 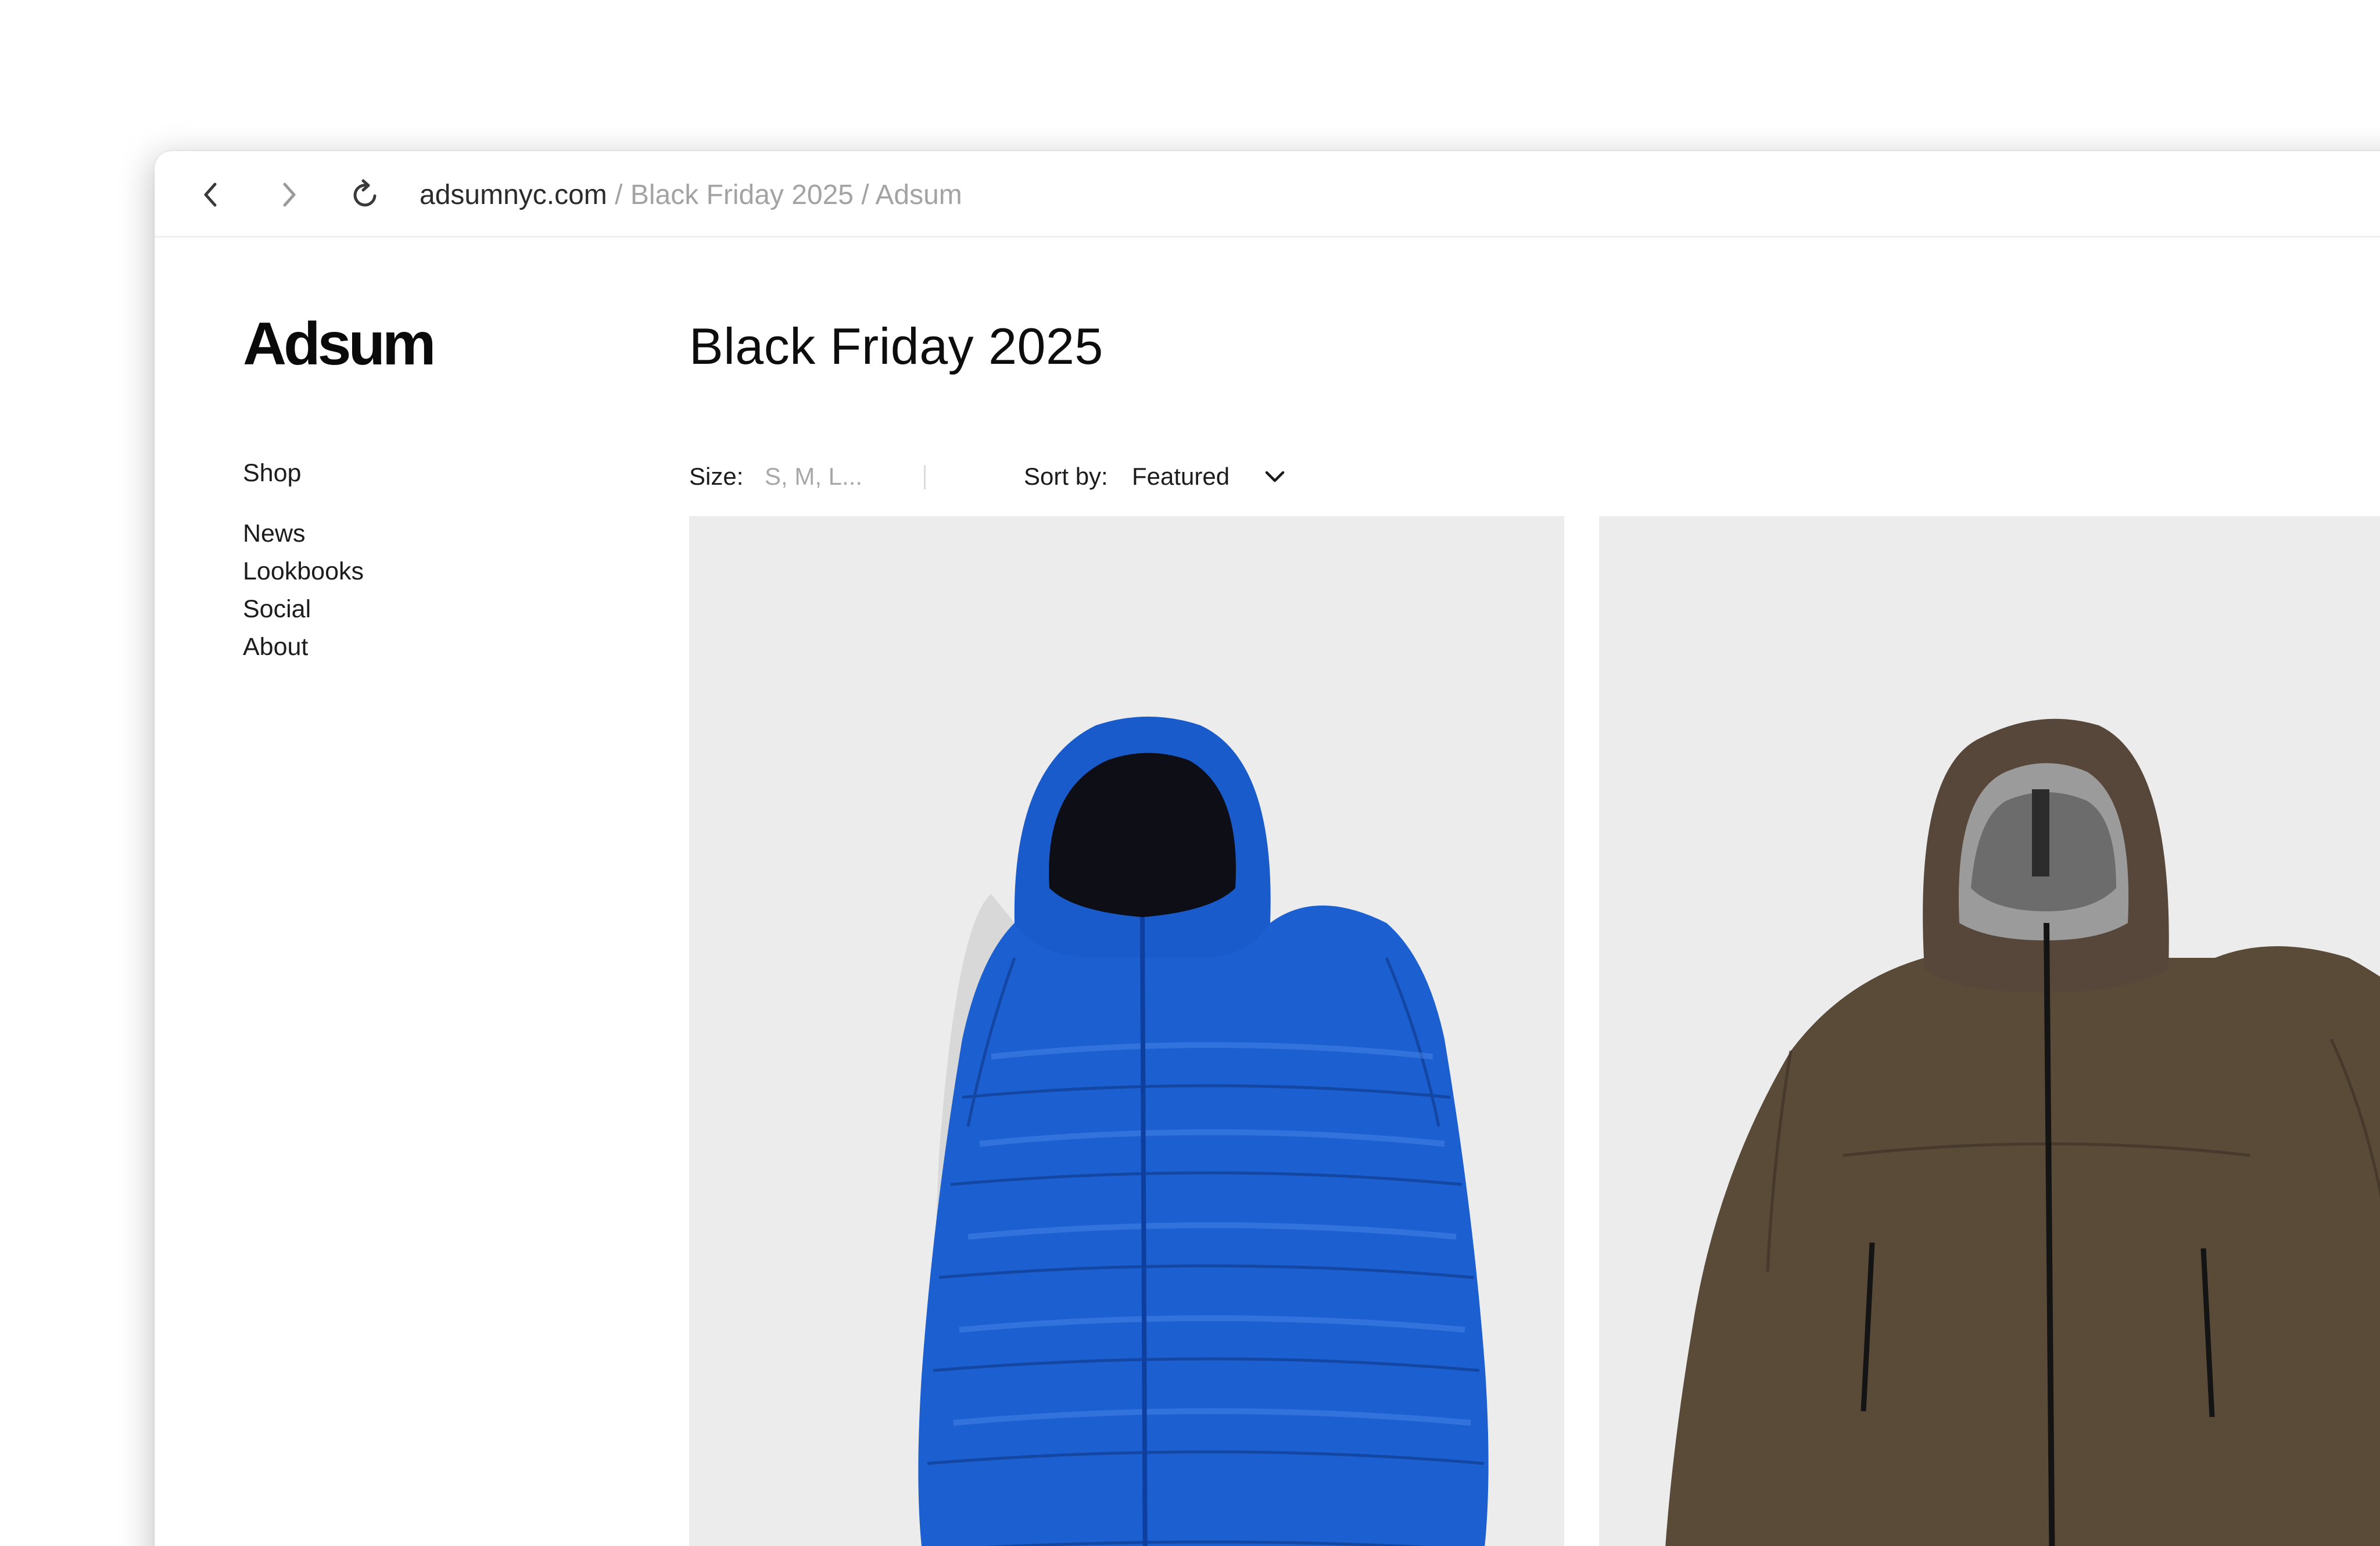 What do you see at coordinates (277, 609) in the screenshot?
I see `sidebar-item-social: Social` at bounding box center [277, 609].